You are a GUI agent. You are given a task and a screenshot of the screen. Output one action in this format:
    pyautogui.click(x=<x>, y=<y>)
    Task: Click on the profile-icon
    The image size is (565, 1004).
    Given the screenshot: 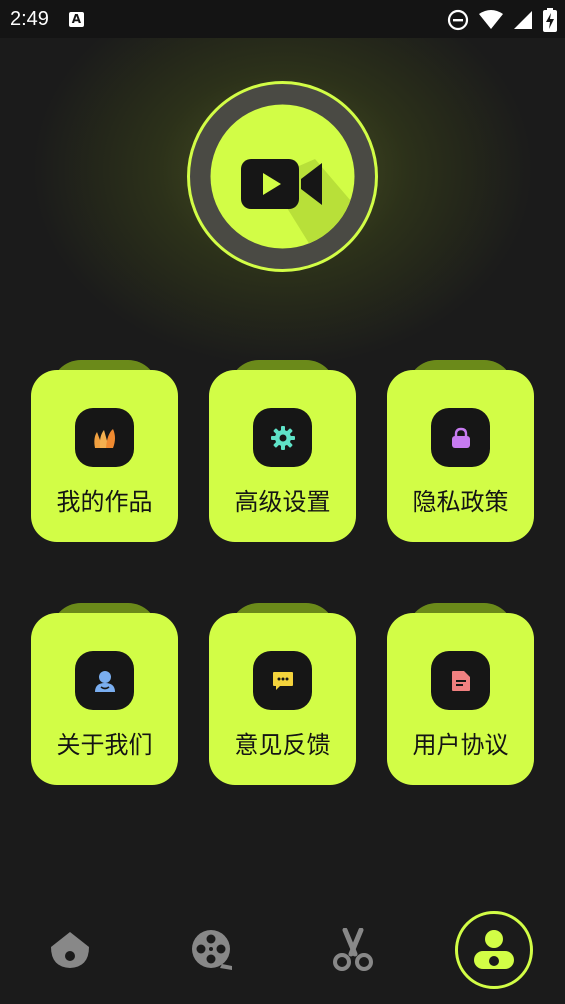 What is the action you would take?
    pyautogui.click(x=494, y=949)
    